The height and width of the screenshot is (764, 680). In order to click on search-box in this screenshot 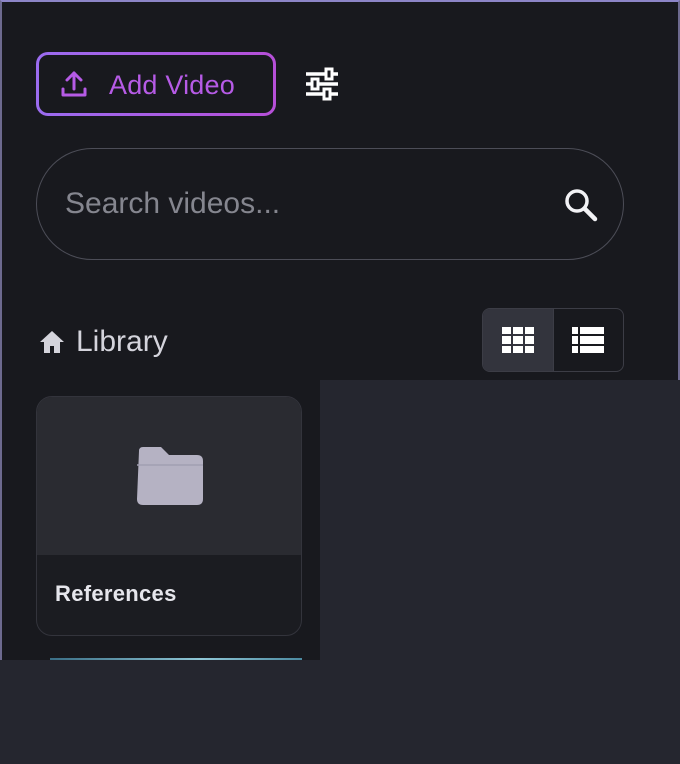, I will do `click(330, 204)`.